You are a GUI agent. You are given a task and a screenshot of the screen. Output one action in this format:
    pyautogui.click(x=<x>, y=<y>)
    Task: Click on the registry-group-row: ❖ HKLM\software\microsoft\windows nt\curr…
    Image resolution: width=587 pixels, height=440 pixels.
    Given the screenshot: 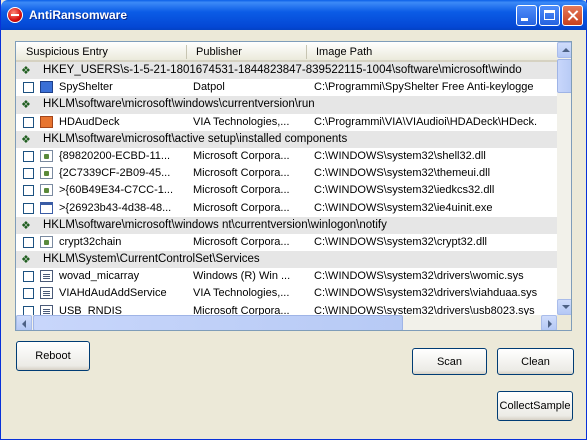 What is the action you would take?
    pyautogui.click(x=286, y=225)
    